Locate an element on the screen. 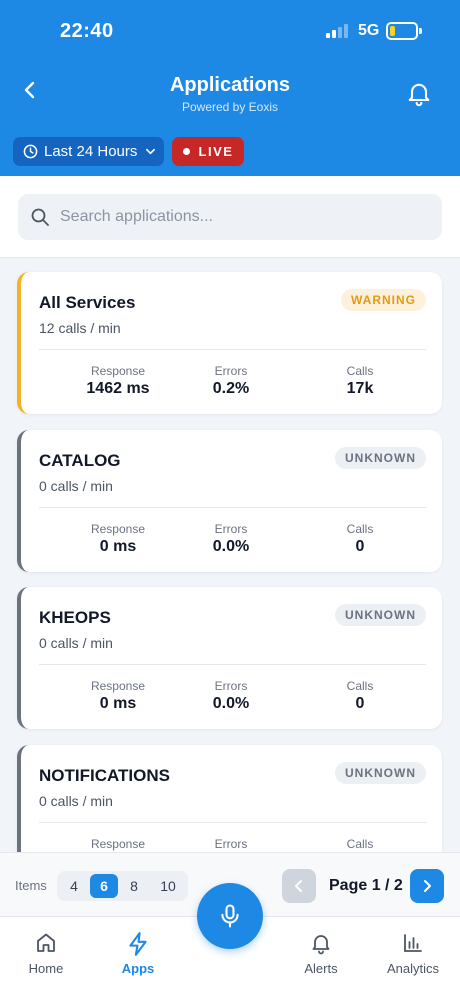 This screenshot has width=460, height=997. tab-label: Home is located at coordinates (46, 968).